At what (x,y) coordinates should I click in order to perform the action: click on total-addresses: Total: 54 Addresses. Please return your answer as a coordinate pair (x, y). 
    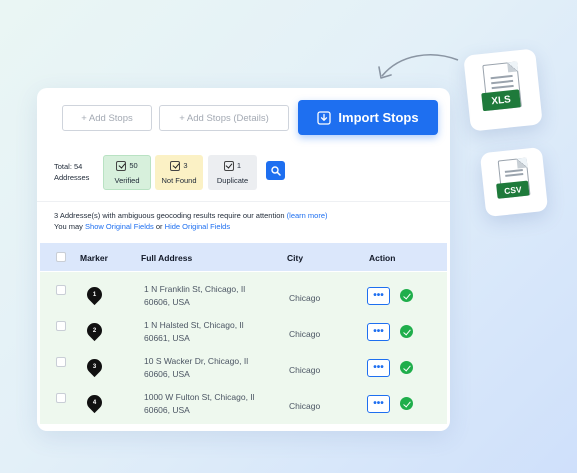
    Looking at the image, I should click on (79, 172).